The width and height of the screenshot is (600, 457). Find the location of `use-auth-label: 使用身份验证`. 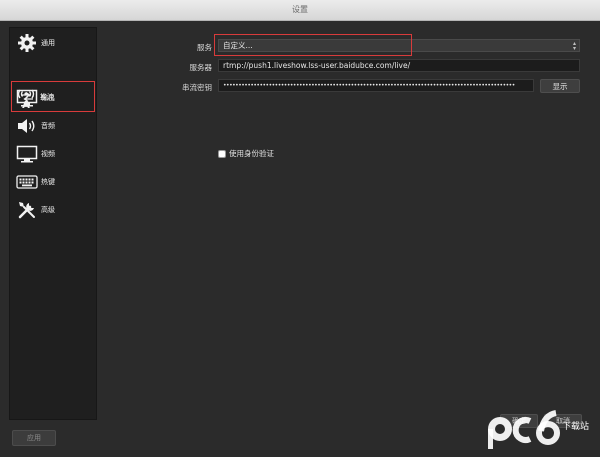

use-auth-label: 使用身份验证 is located at coordinates (251, 153).